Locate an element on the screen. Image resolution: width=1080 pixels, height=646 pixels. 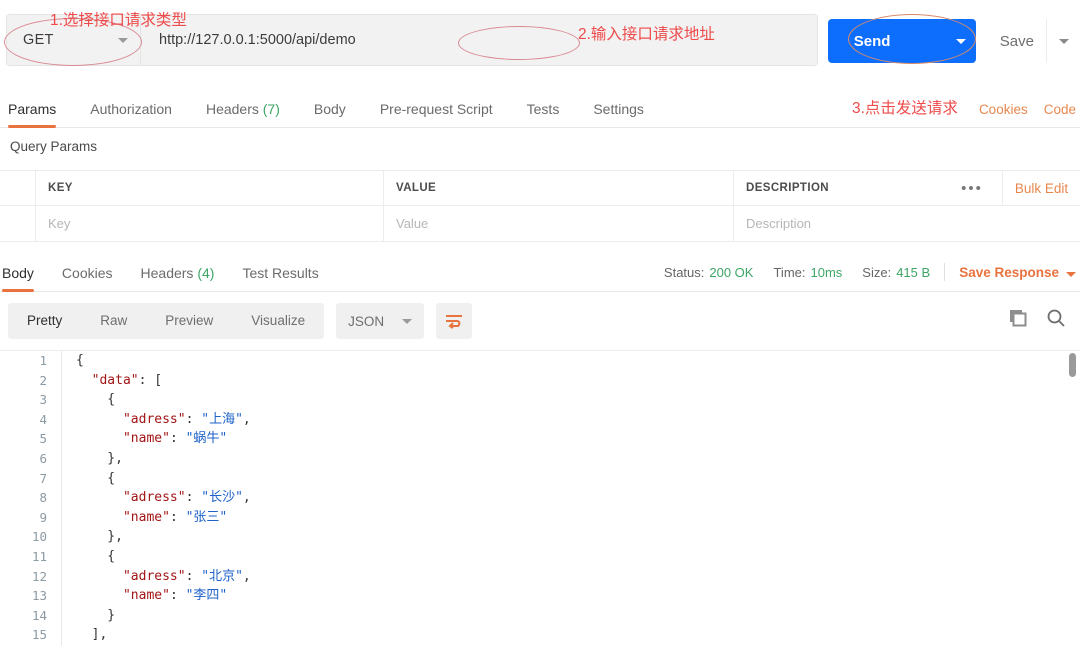
more-options-icon: ••• is located at coordinates (972, 188).